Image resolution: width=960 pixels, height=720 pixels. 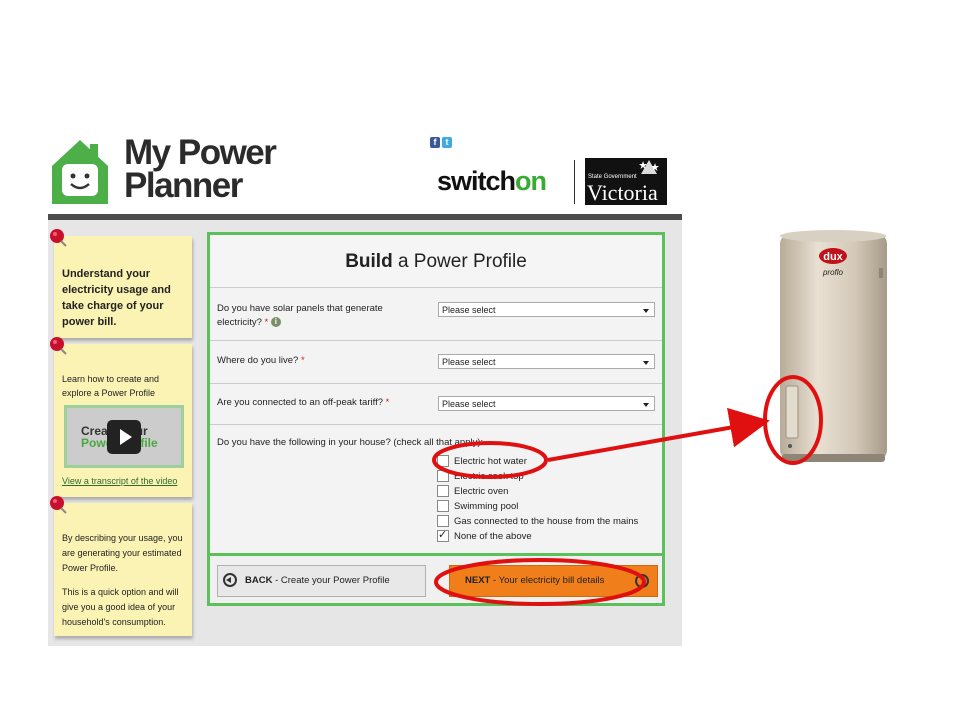 What do you see at coordinates (476, 181) in the screenshot?
I see `switch-text: switch` at bounding box center [476, 181].